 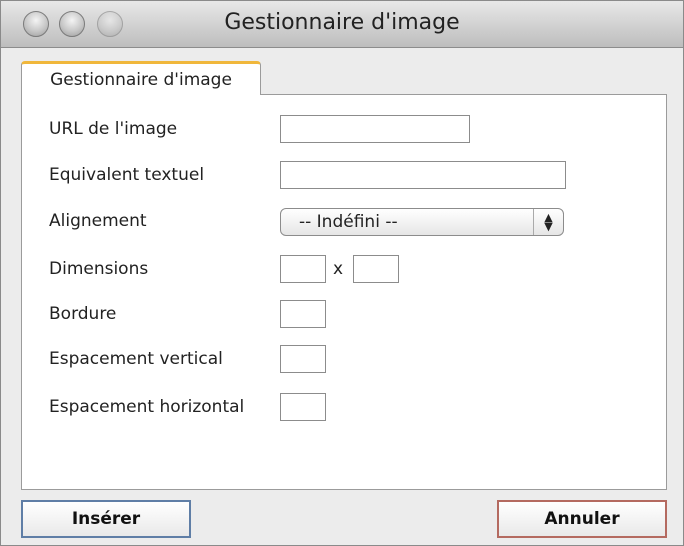 I want to click on height-input, so click(x=376, y=269).